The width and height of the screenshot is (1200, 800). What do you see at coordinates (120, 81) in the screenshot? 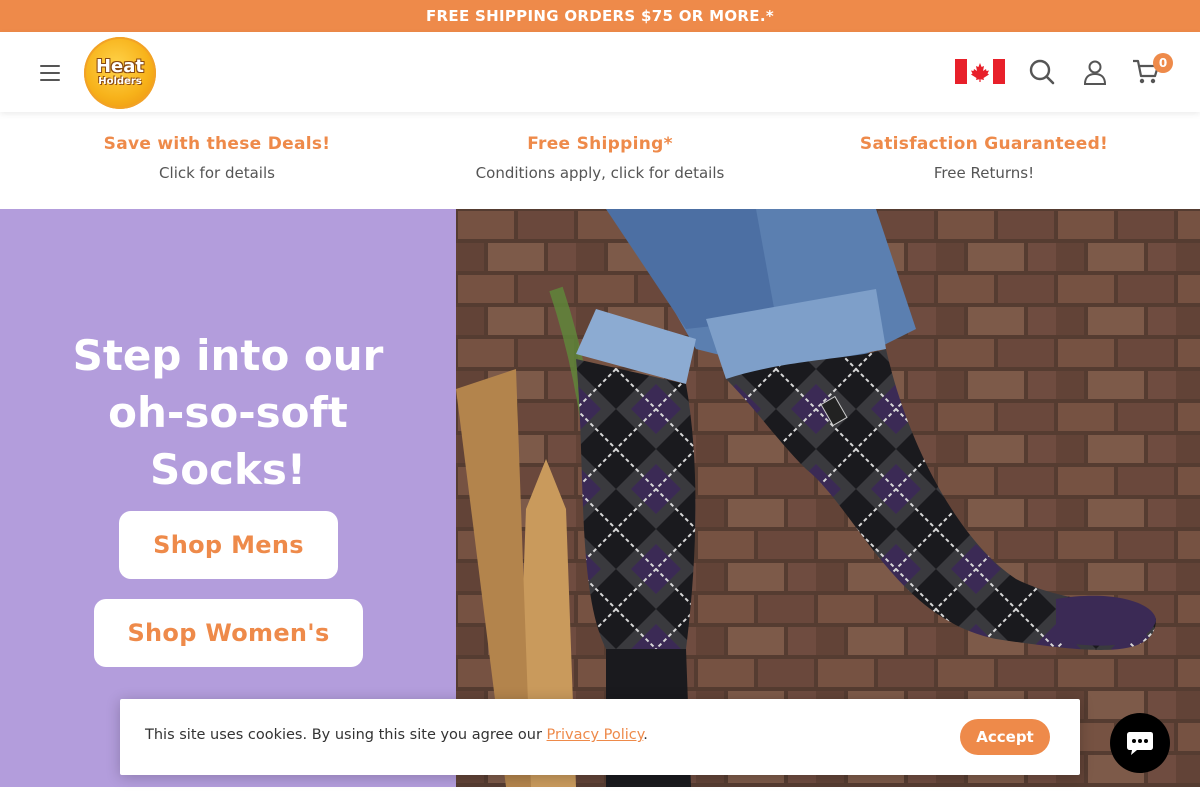
I see `logo-text-holders: Holders` at bounding box center [120, 81].